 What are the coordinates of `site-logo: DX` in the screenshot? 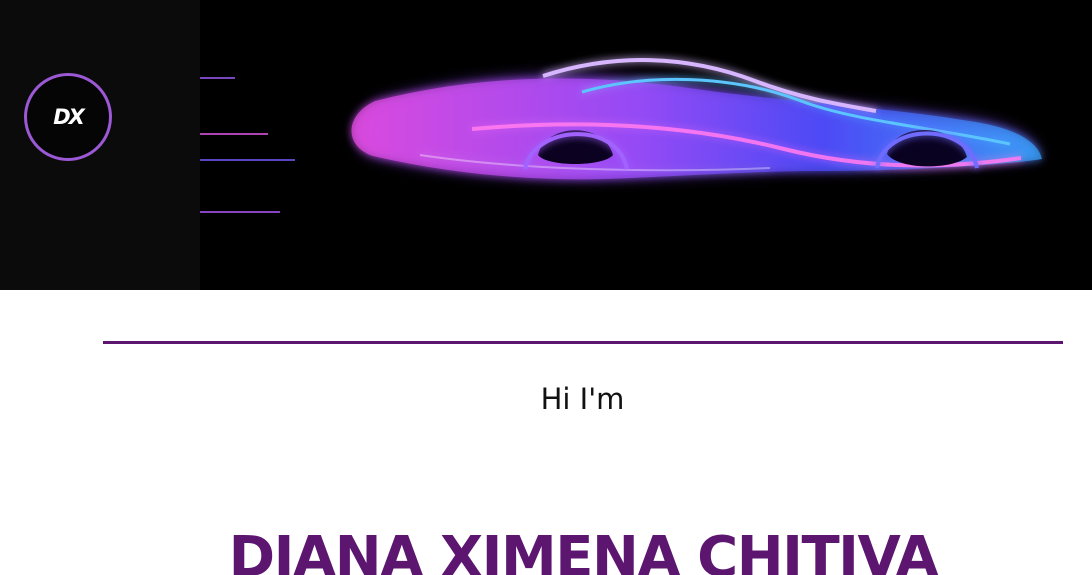 It's located at (68, 117).